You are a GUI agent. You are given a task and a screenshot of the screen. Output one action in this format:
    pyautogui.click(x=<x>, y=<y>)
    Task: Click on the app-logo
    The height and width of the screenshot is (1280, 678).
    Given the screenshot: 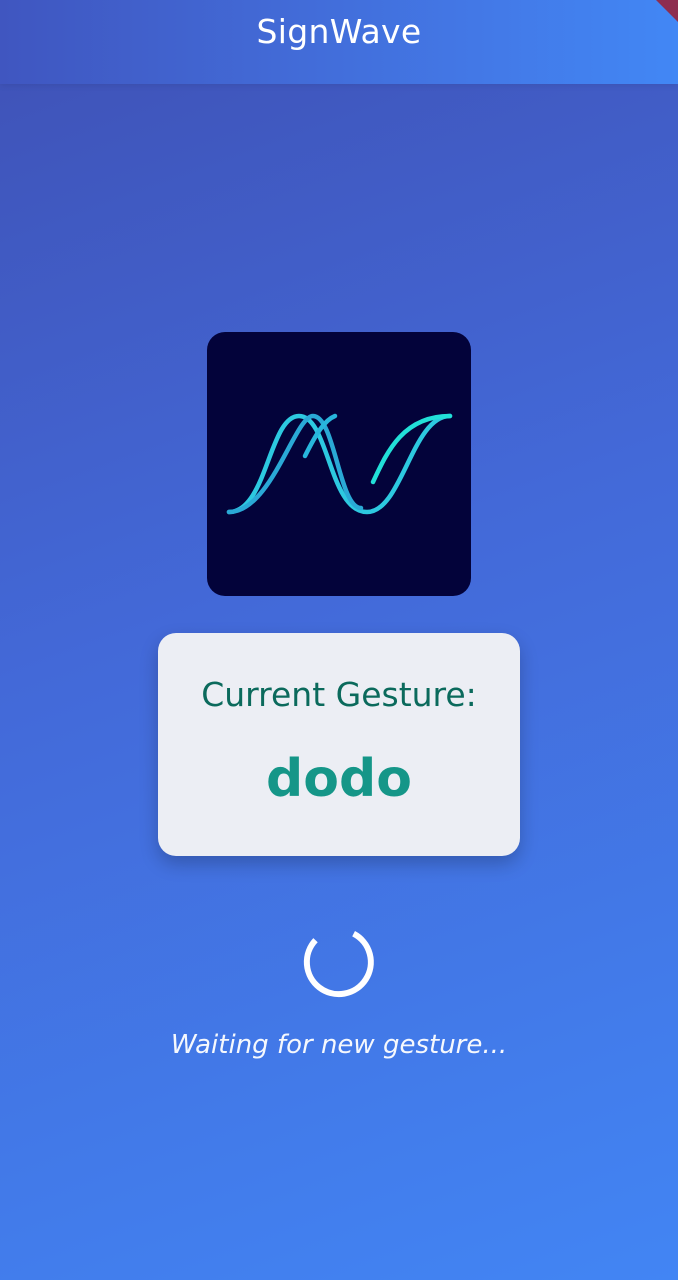 What is the action you would take?
    pyautogui.click(x=339, y=464)
    